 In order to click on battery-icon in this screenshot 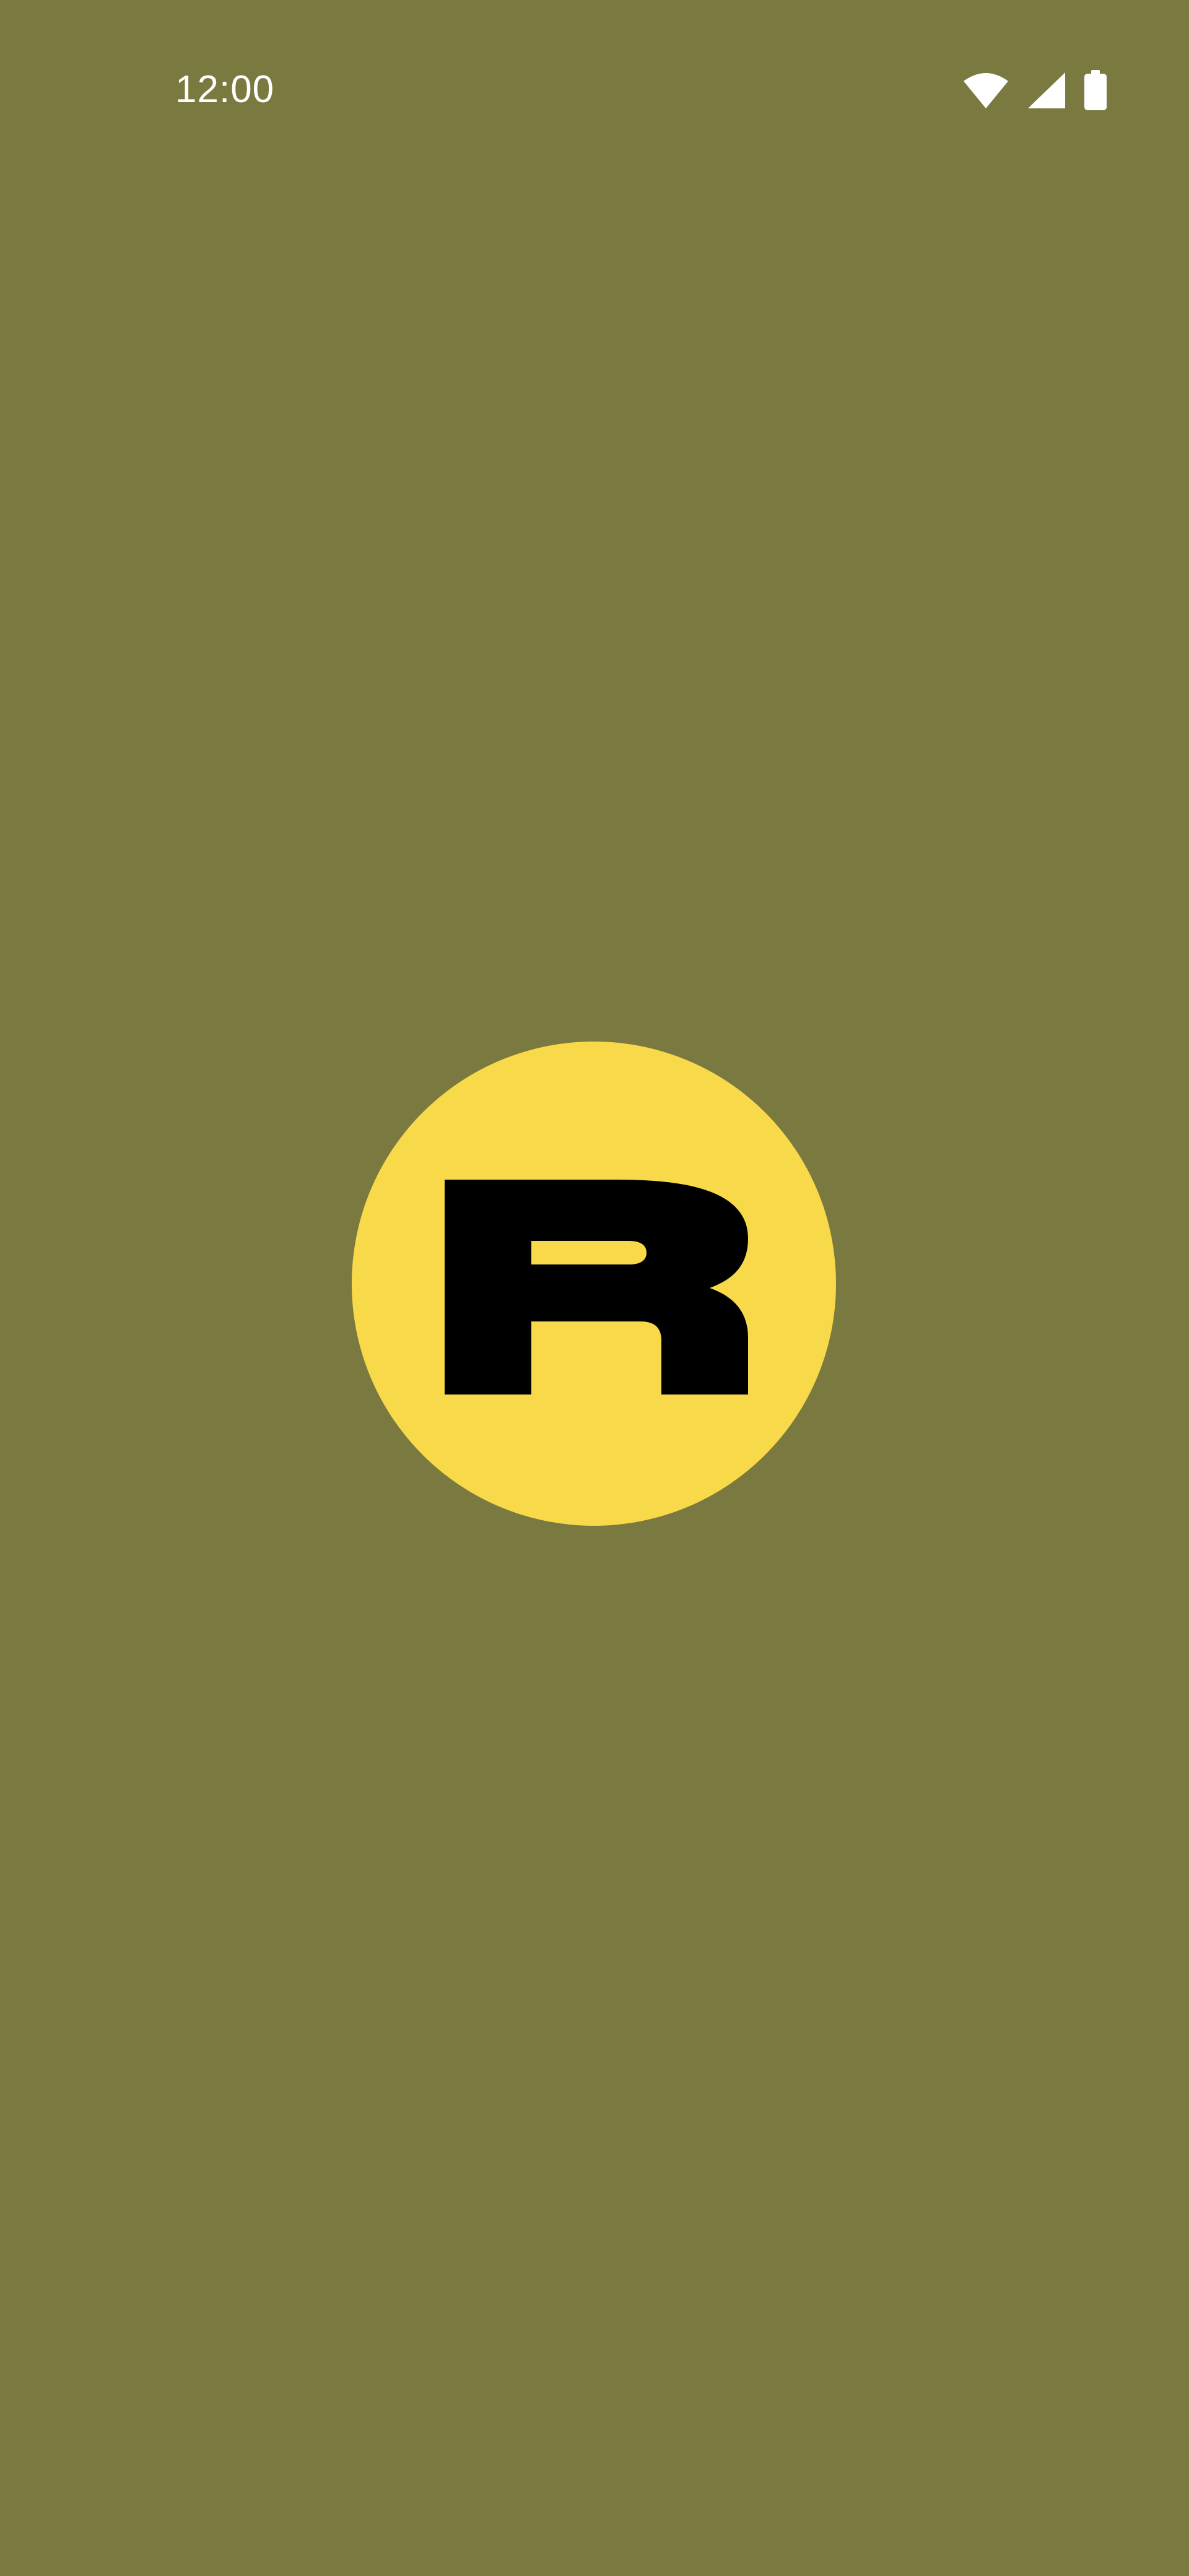, I will do `click(1095, 90)`.